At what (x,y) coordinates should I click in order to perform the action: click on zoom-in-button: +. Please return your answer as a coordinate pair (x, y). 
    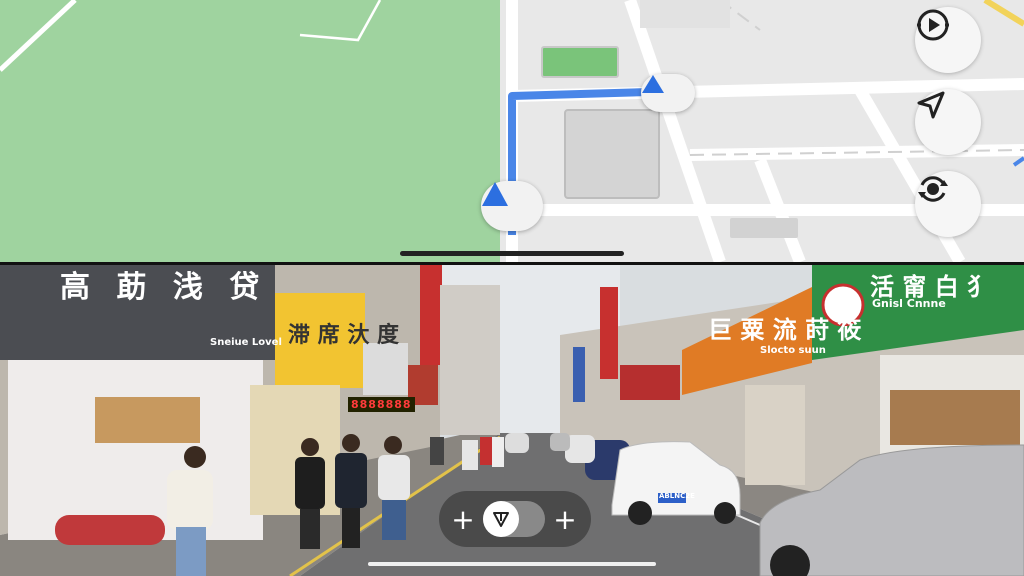
    Looking at the image, I should click on (565, 519).